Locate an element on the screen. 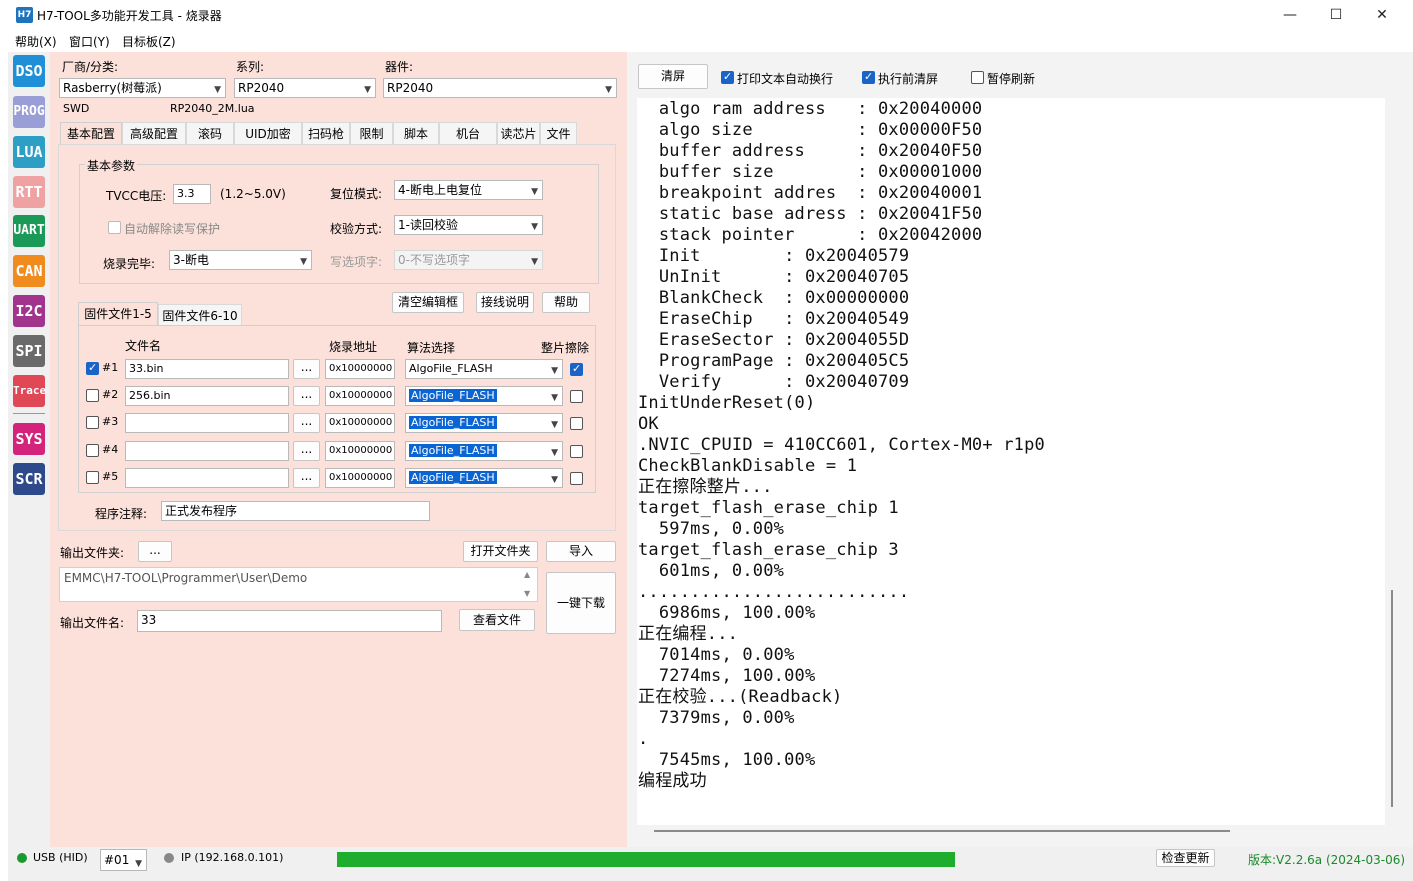  tab-firmware-6-10: 固件文件6-10 is located at coordinates (200, 315).